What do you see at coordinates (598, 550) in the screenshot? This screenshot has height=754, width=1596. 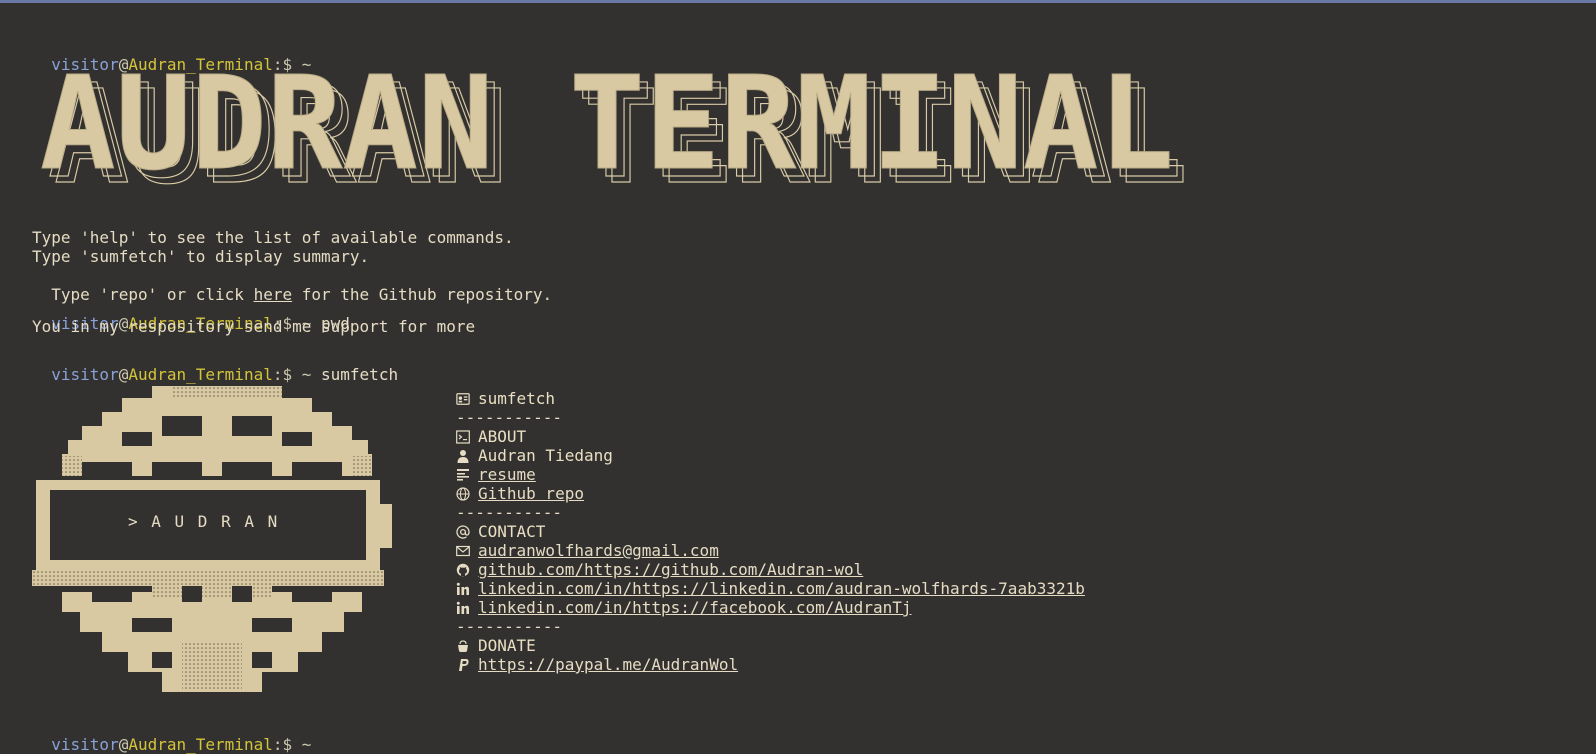 I see `email-link: audranwolfhards@gmail.com` at bounding box center [598, 550].